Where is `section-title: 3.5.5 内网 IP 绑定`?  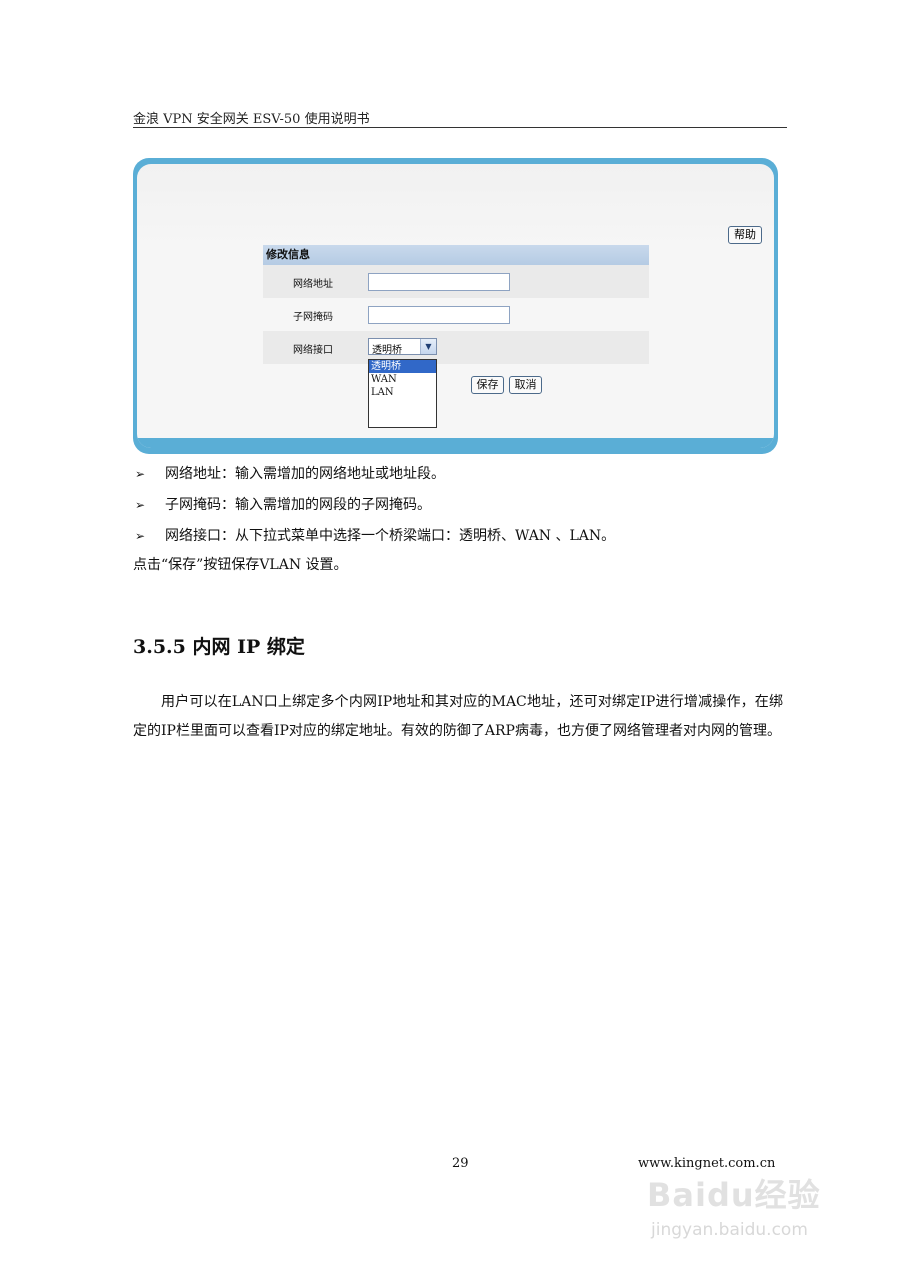 section-title: 3.5.5 内网 IP 绑定 is located at coordinates (219, 647).